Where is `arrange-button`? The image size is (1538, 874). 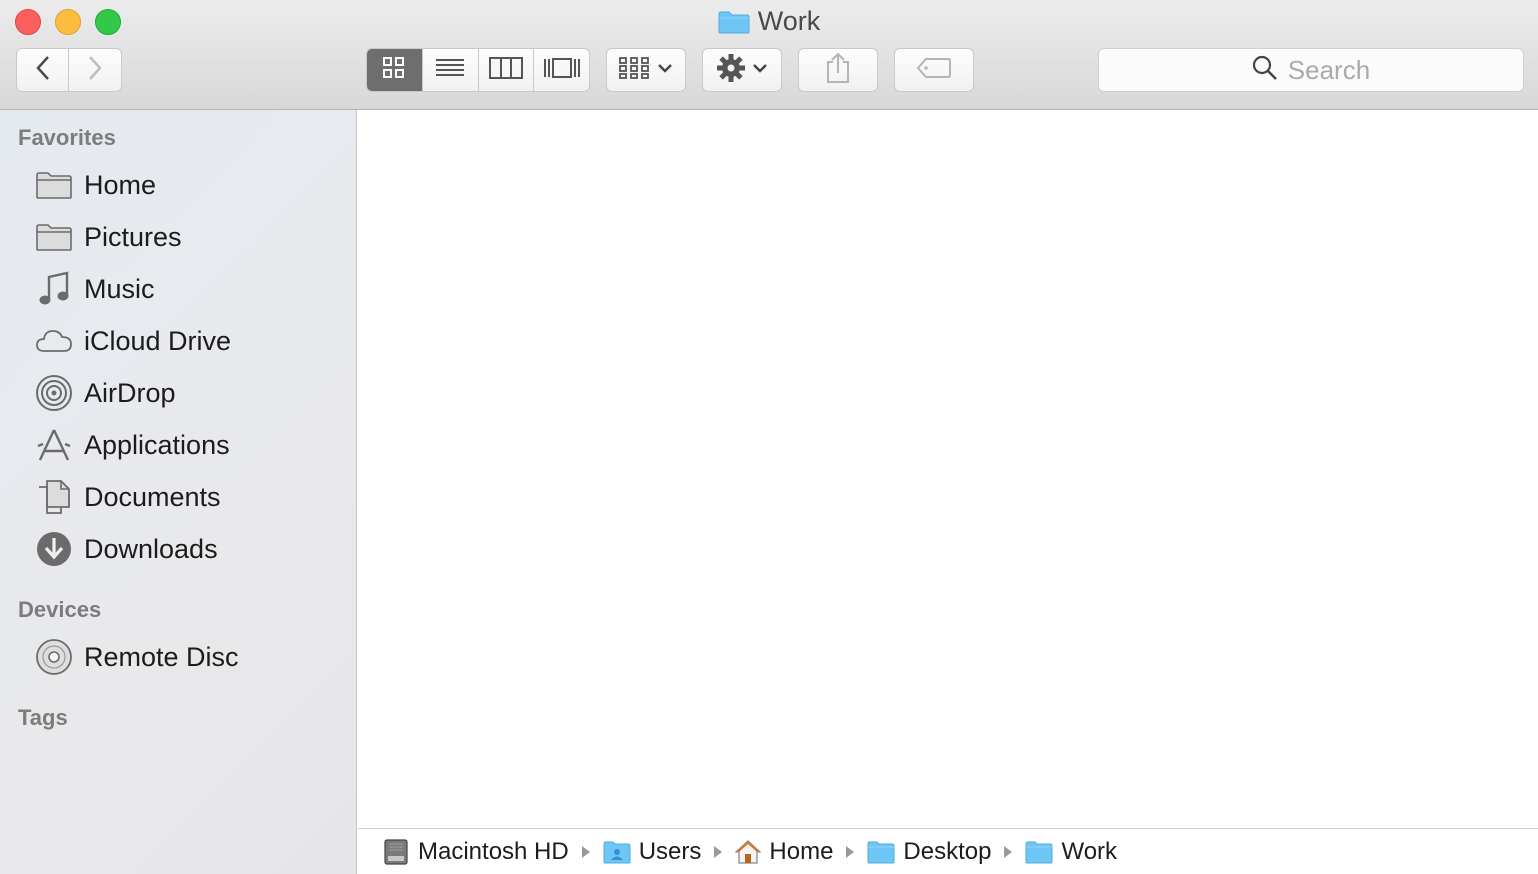
arrange-button is located at coordinates (646, 70).